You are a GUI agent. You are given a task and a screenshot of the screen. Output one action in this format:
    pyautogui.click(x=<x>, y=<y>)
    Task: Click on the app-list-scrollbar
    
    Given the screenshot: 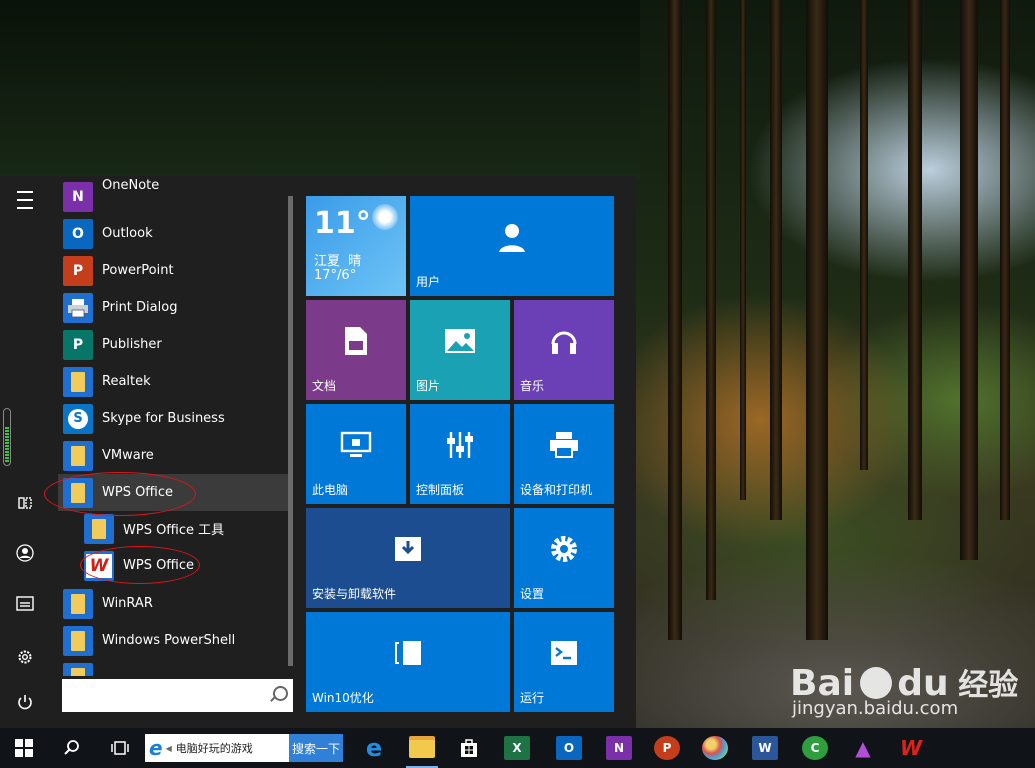 What is the action you would take?
    pyautogui.click(x=290, y=431)
    